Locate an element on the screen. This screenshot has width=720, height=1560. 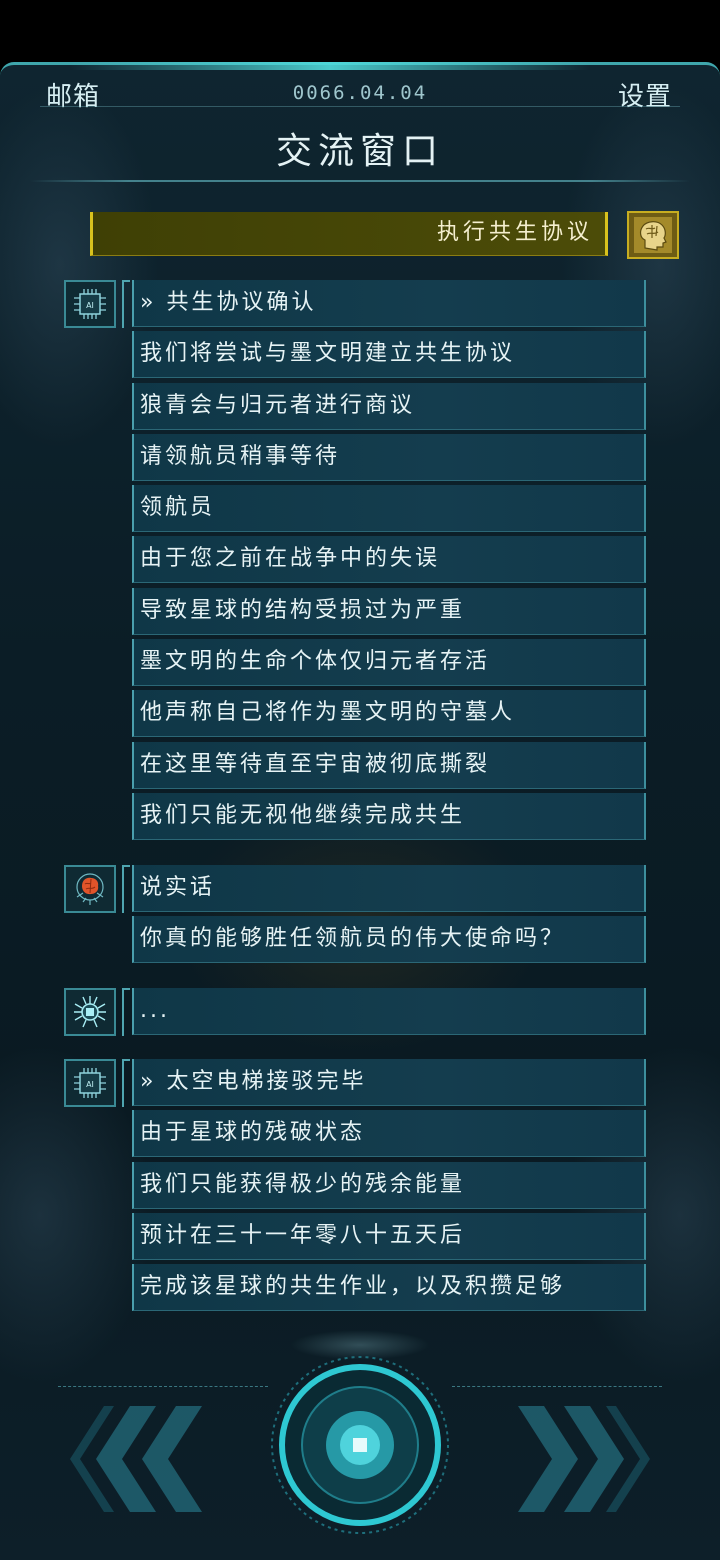
message-line: » 太空电梯接驳完毕 is located at coordinates (389, 1082).